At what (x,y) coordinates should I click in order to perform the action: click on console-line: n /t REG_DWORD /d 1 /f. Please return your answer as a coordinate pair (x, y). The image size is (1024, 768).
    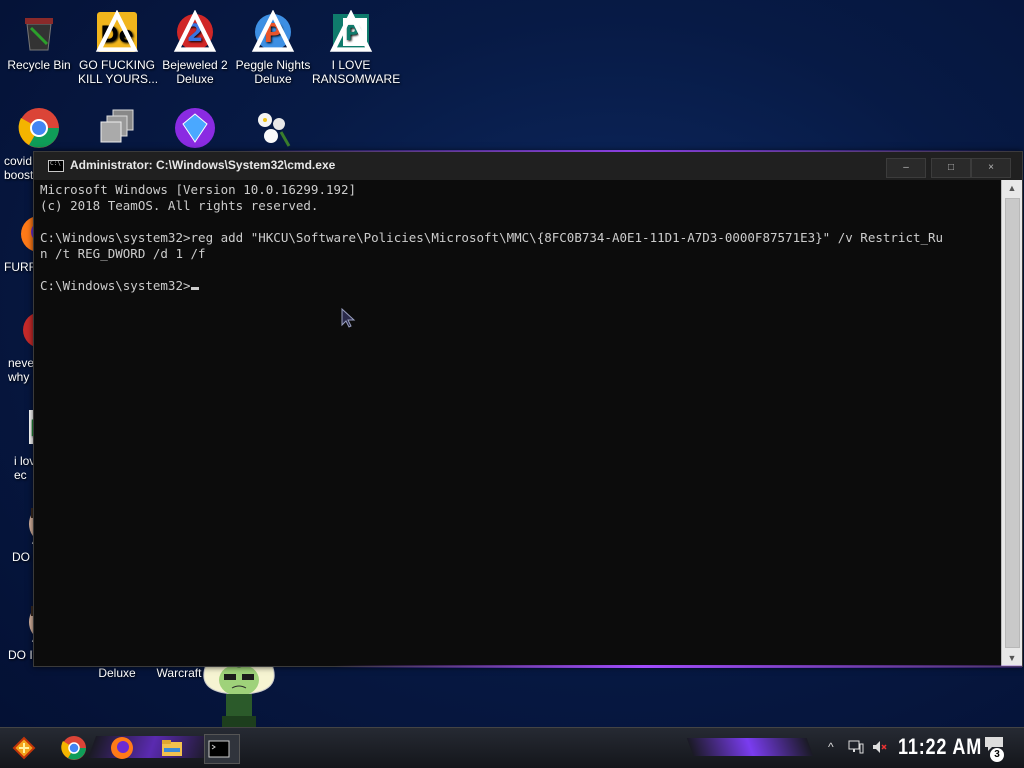
    Looking at the image, I should click on (123, 253).